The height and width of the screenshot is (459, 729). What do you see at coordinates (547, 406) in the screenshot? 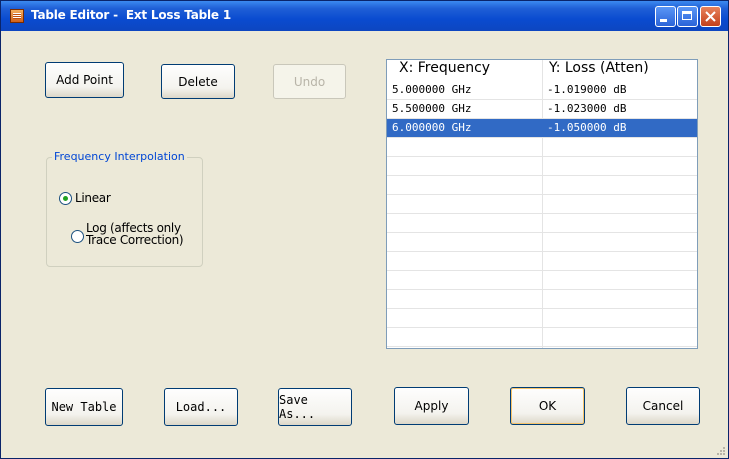
I see `ok-button: OK` at bounding box center [547, 406].